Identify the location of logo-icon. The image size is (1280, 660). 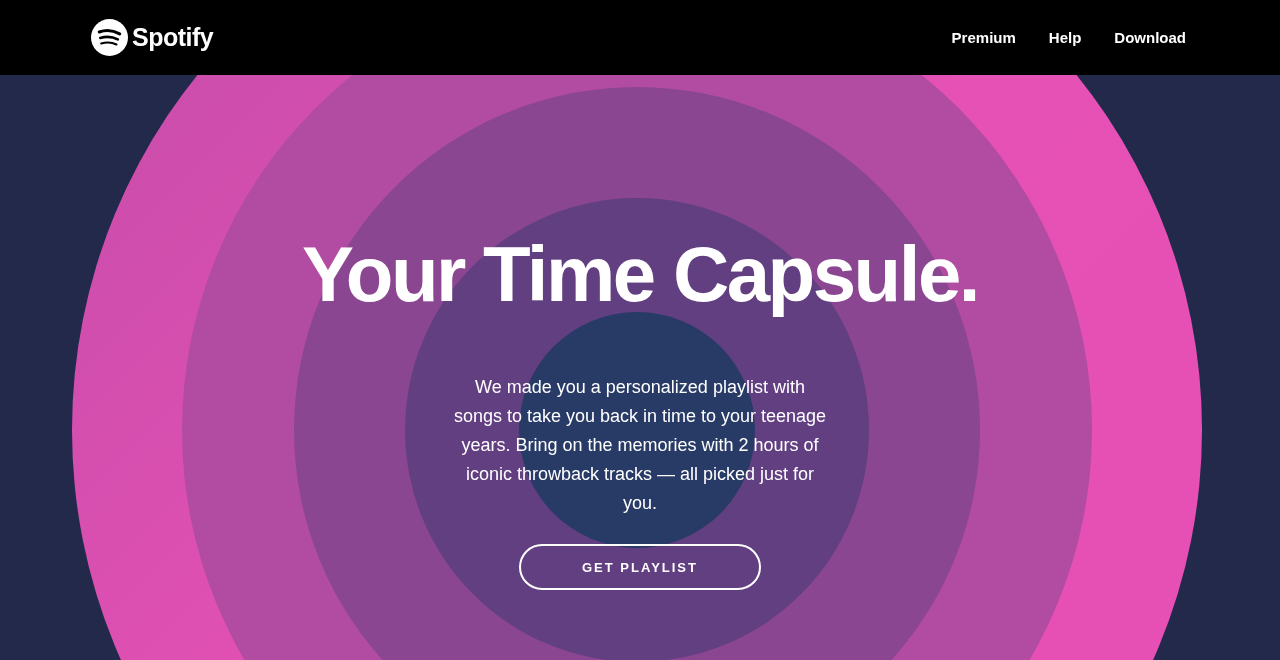
(109, 37).